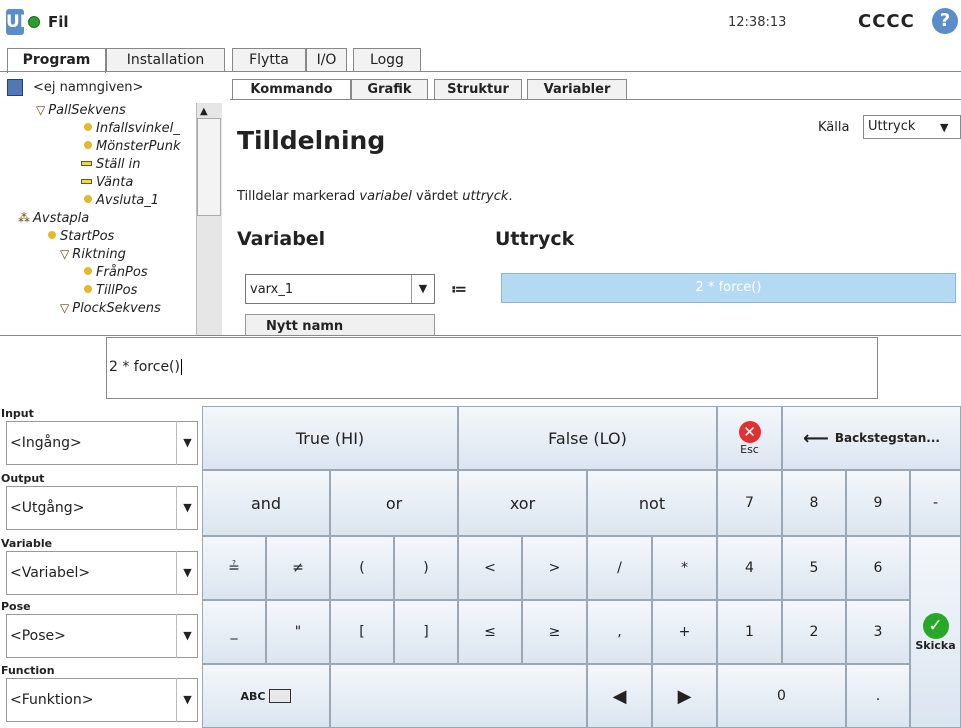  What do you see at coordinates (362, 632) in the screenshot?
I see `left-bracket-key: [` at bounding box center [362, 632].